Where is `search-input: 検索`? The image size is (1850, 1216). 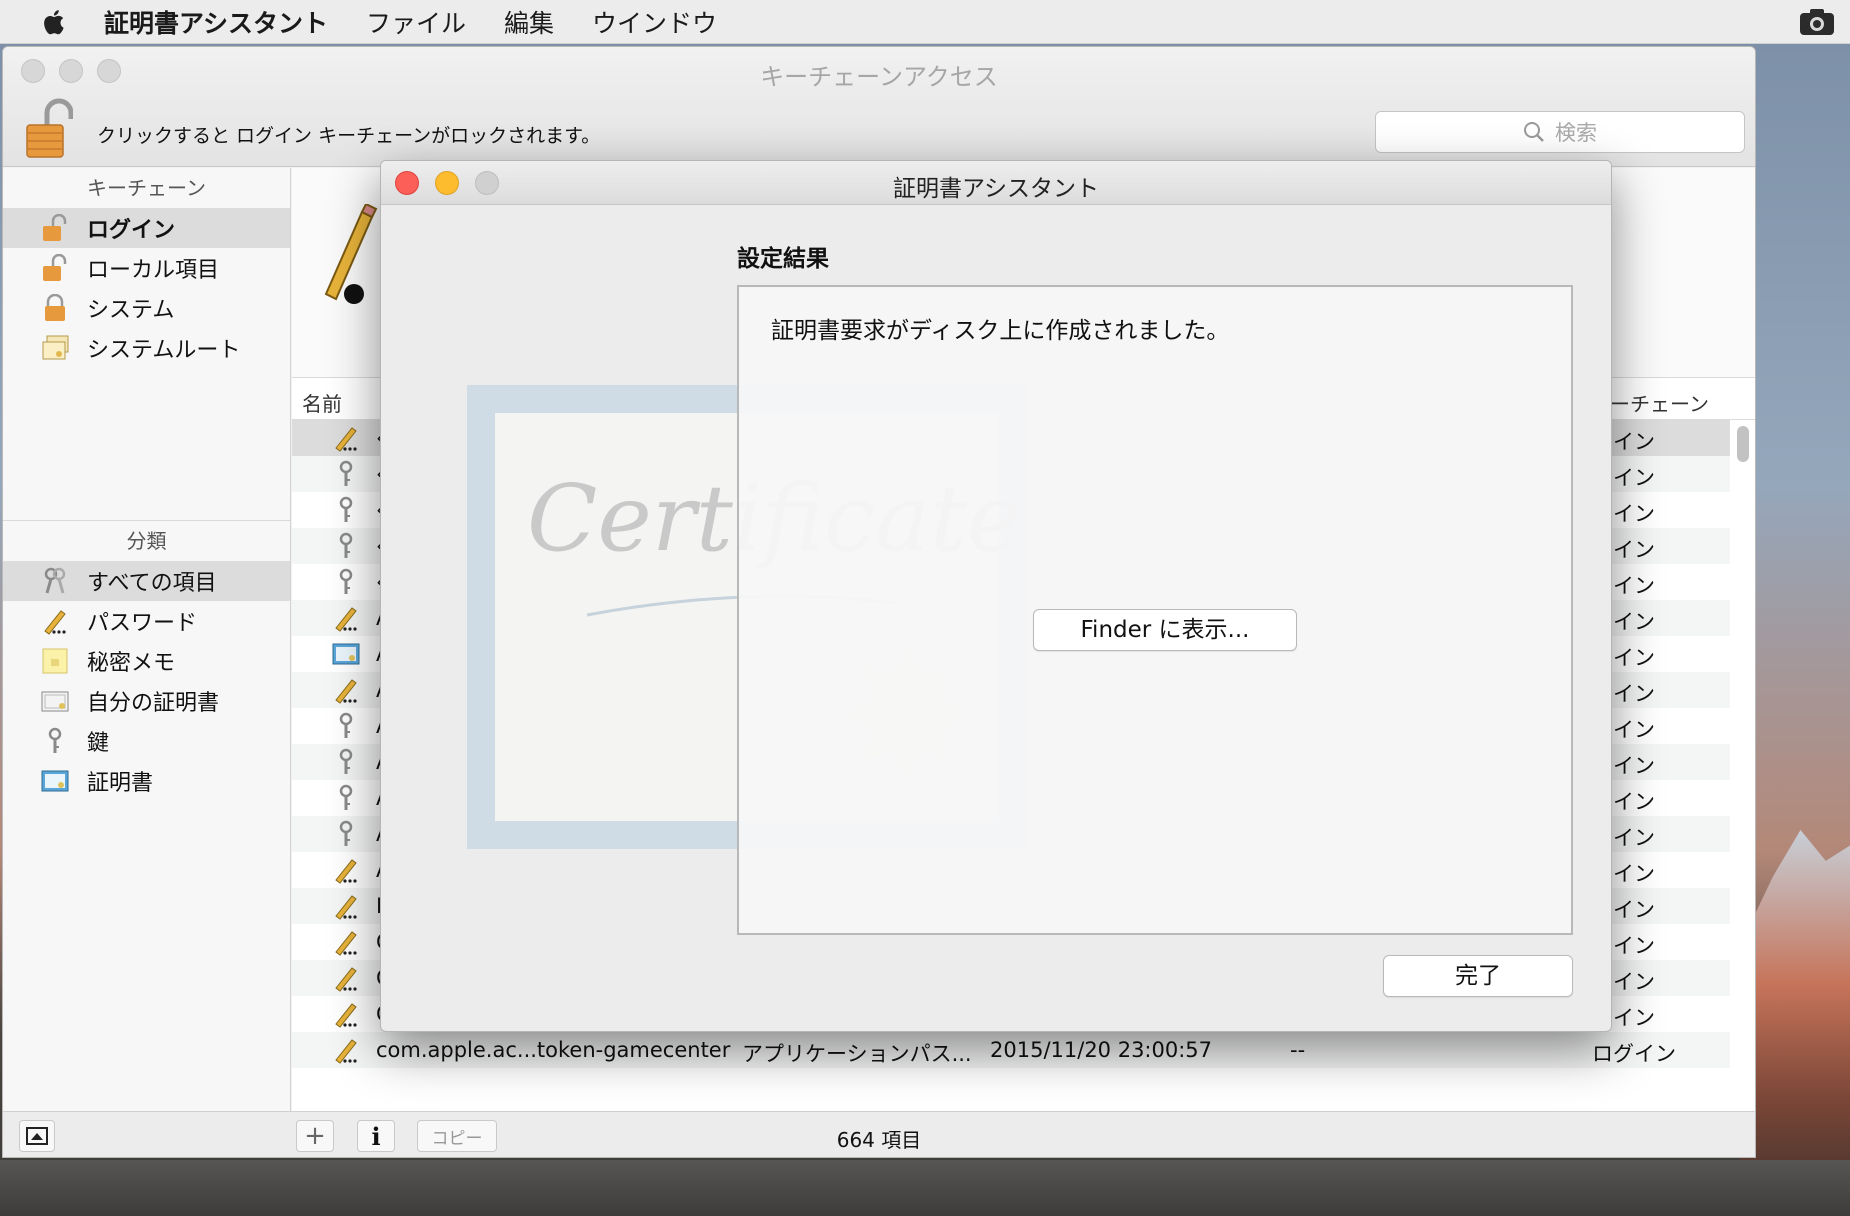
search-input: 検索 is located at coordinates (1560, 132).